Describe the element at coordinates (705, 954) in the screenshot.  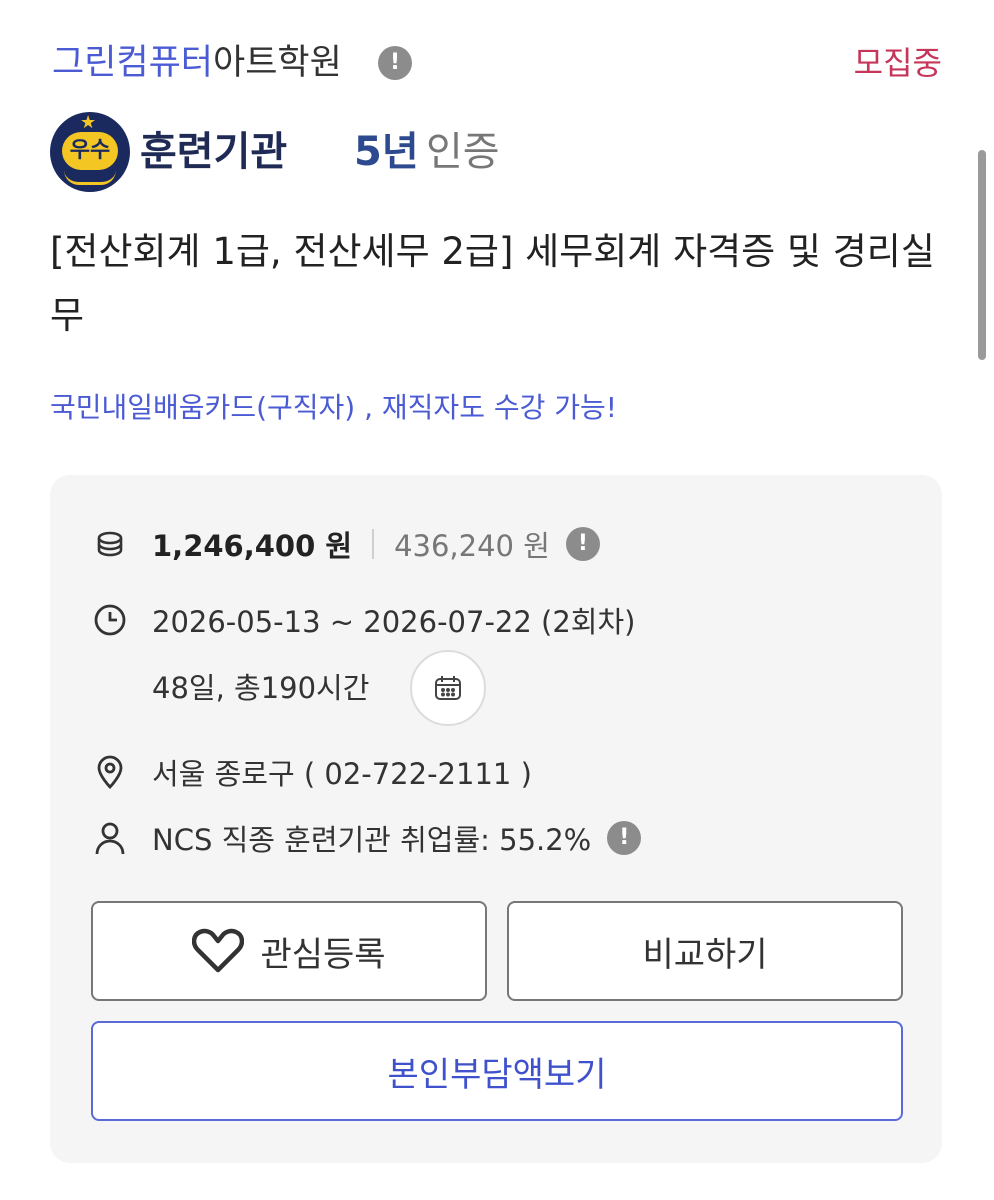
I see `compare-button-label: 비교하기` at that location.